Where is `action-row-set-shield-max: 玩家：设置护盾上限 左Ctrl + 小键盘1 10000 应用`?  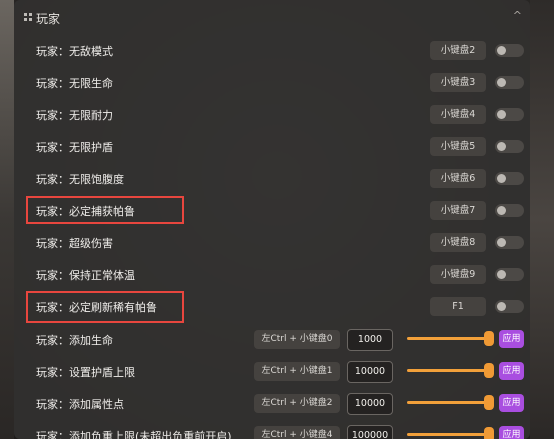 action-row-set-shield-max: 玩家：设置护盾上限 左Ctrl + 小键盘1 10000 应用 is located at coordinates (272, 371).